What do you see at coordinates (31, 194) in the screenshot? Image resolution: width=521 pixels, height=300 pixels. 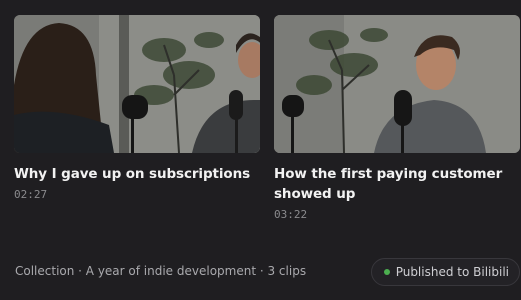 I see `clip-duration: 02:27` at bounding box center [31, 194].